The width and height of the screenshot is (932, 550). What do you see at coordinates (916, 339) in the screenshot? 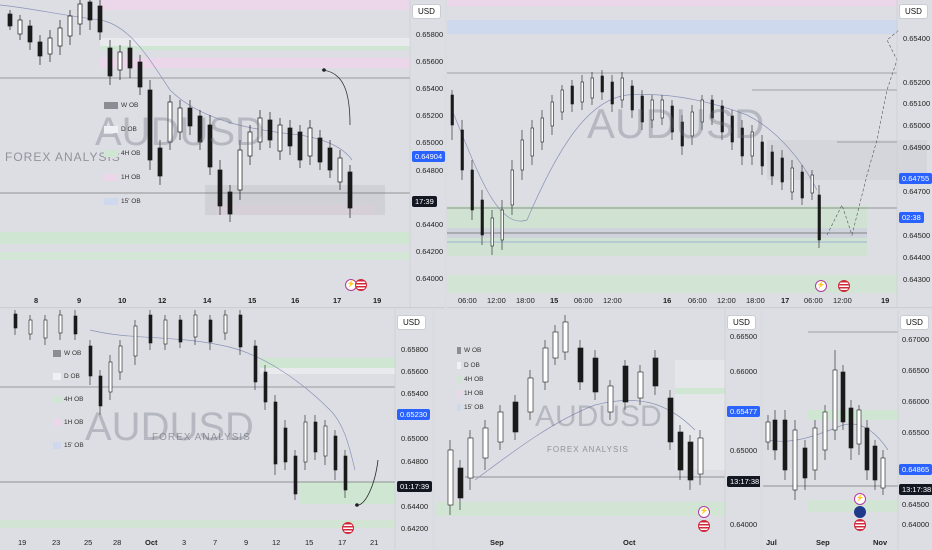
I see `price-tick: 0.67000` at bounding box center [916, 339].